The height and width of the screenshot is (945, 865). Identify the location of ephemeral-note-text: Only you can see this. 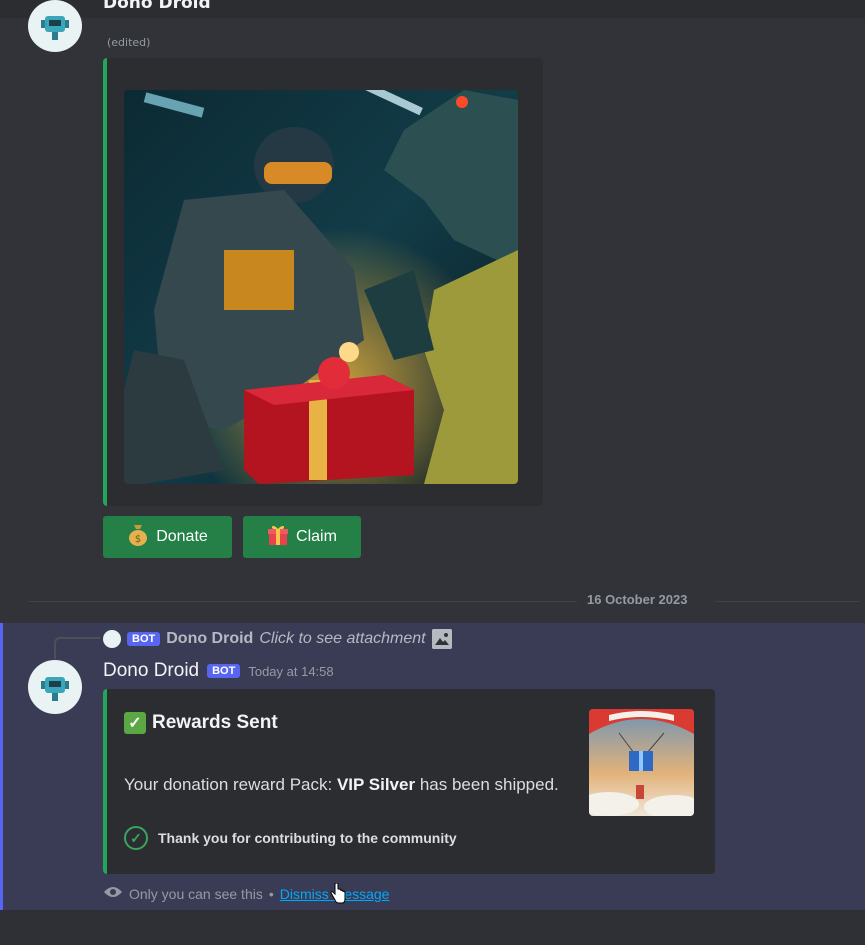
(196, 893).